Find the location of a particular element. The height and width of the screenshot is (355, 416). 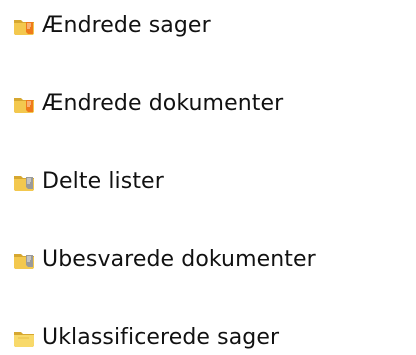

folder-item-ubesvarede-dokumenter: Ubesvarede dokumenter is located at coordinates (164, 260).